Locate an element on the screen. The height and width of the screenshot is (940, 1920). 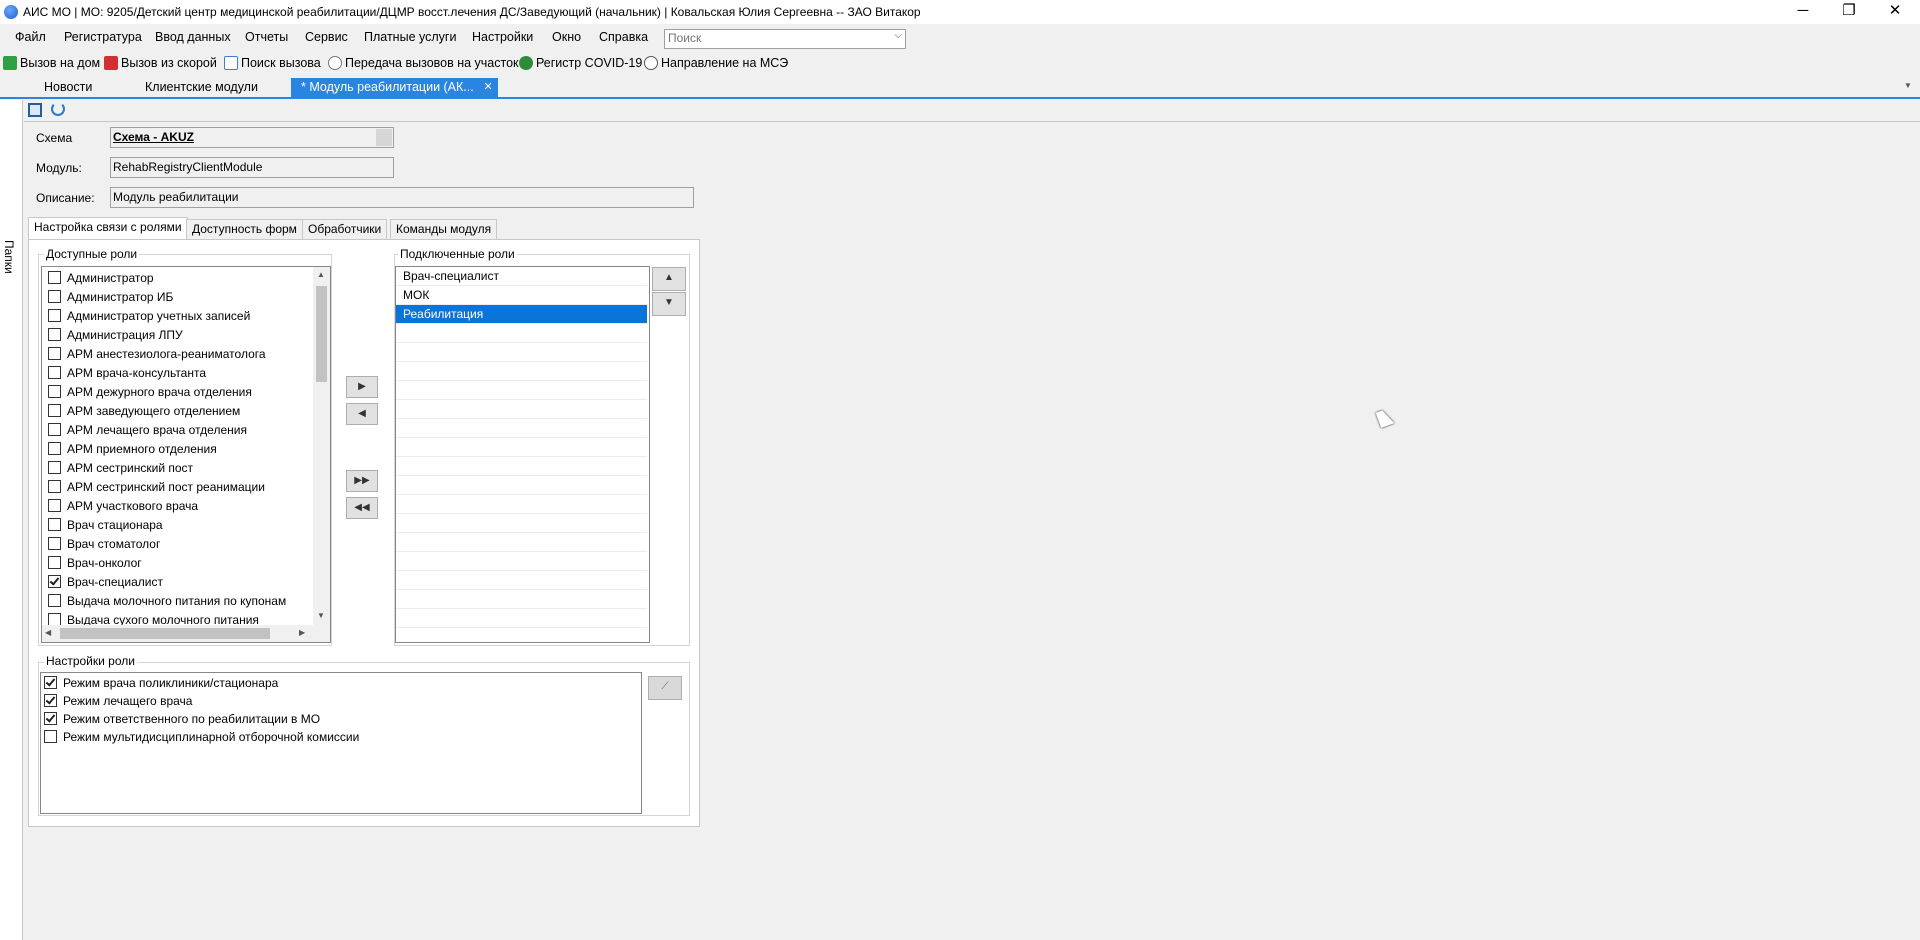
available-role-item: АРМ лечащего врача отделения is located at coordinates (147, 430).